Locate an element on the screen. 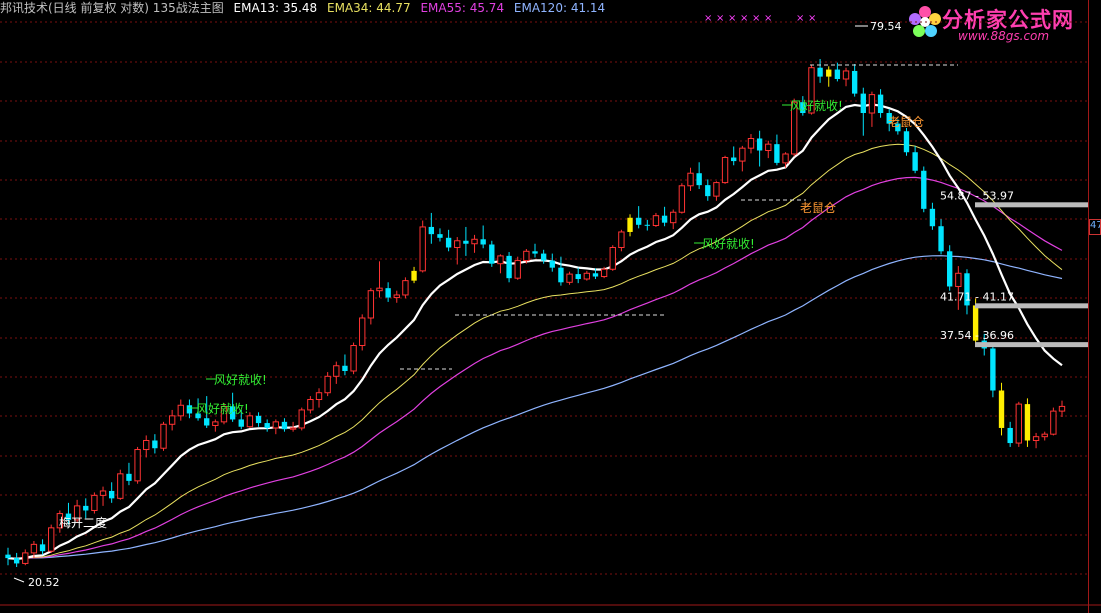 This screenshot has height=613, width=1101. high-price-label: 79.54 is located at coordinates (886, 26).